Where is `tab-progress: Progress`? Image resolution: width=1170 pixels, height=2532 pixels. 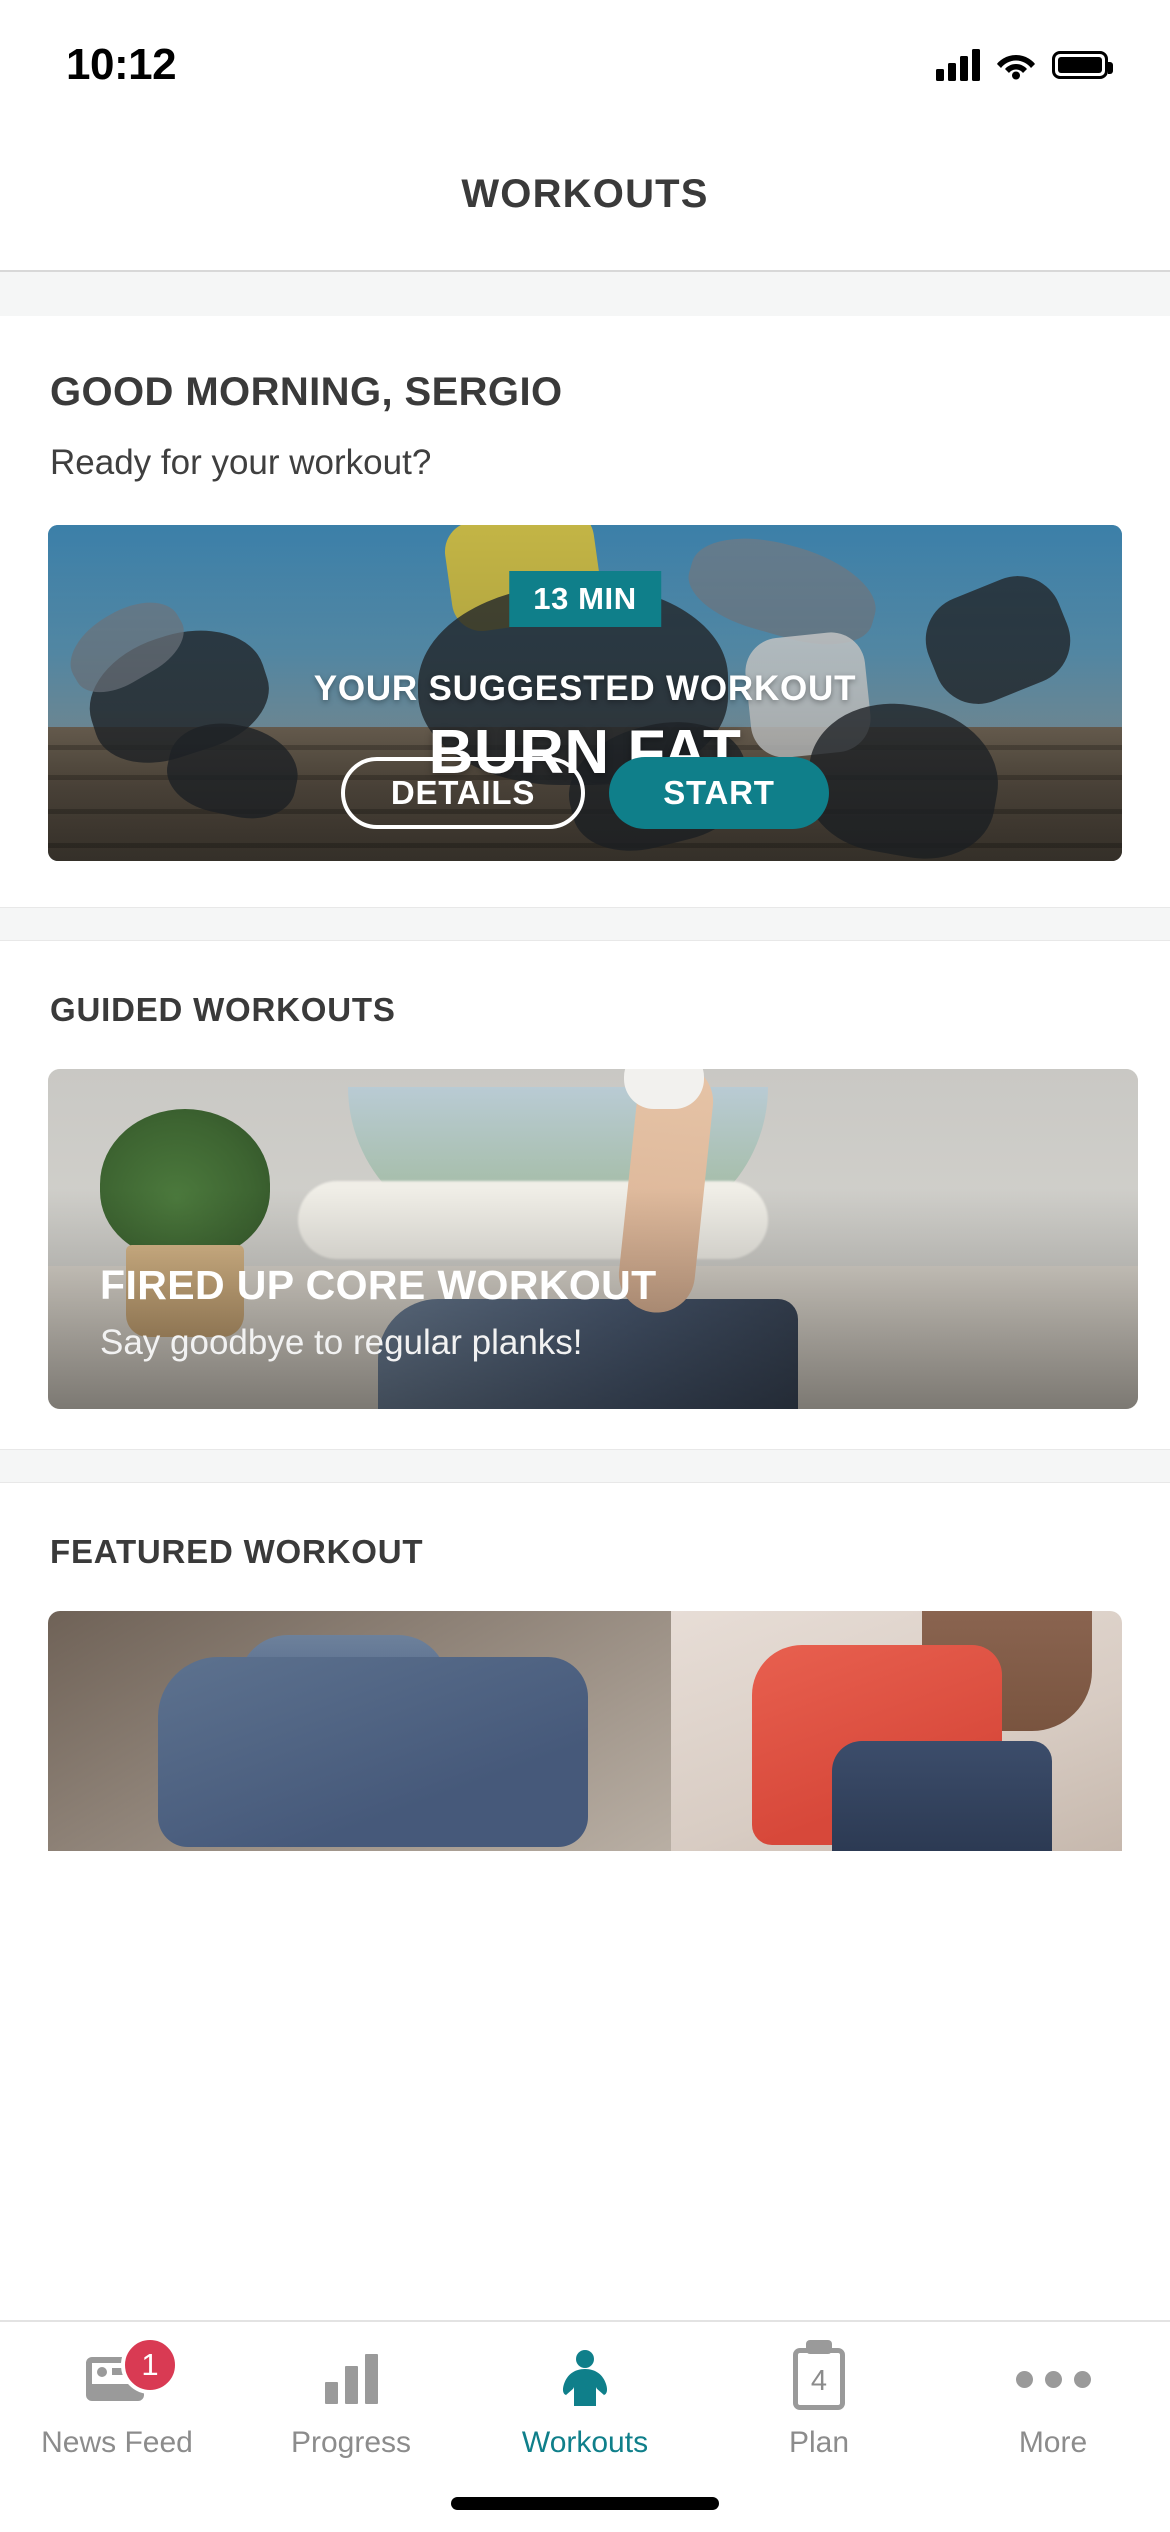 tab-progress: Progress is located at coordinates (351, 2404).